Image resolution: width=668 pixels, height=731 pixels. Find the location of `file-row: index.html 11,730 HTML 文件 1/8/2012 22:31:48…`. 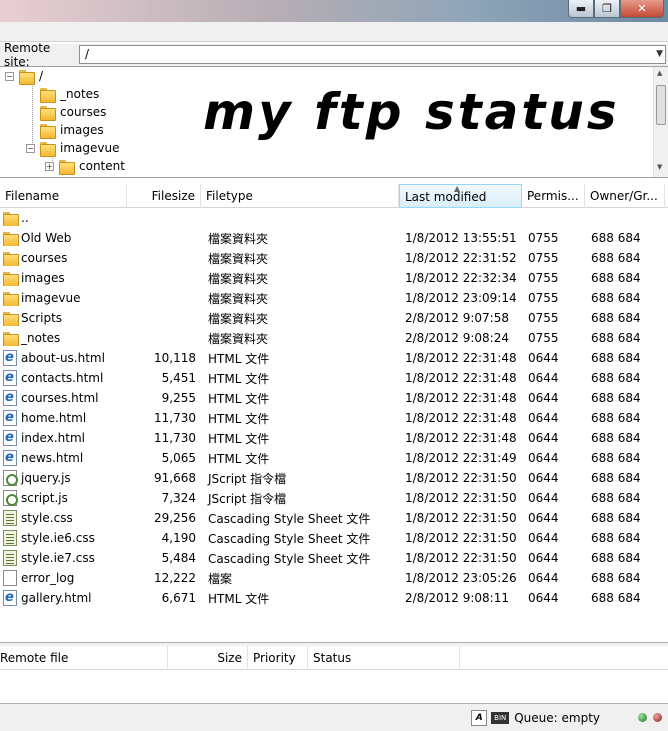

file-row: index.html 11,730 HTML 文件 1/8/2012 22:31:48… is located at coordinates (334, 438).